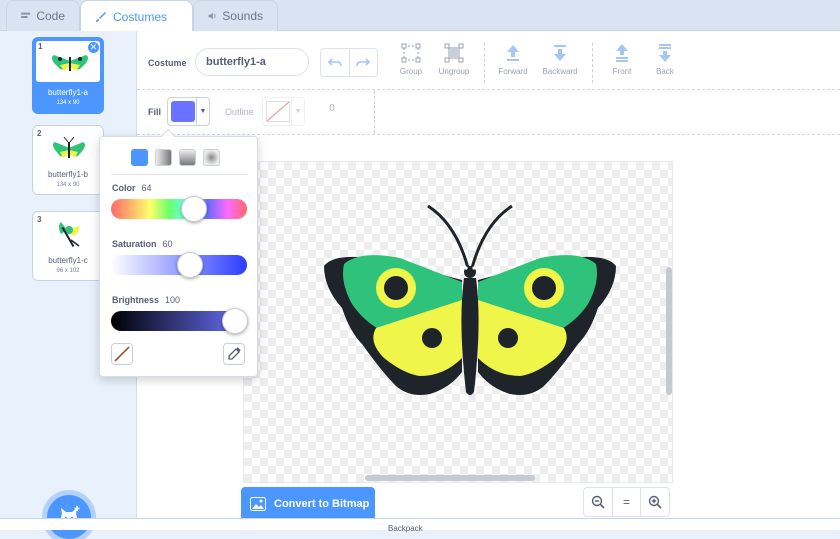 This screenshot has width=840, height=539. What do you see at coordinates (68, 260) in the screenshot?
I see `costume-name: butterfly1-c` at bounding box center [68, 260].